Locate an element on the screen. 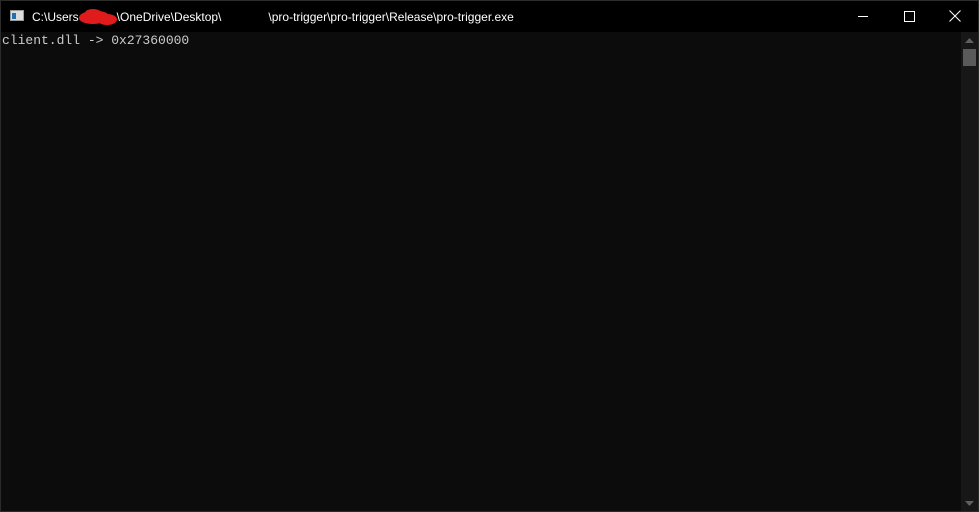 The image size is (979, 512). chevron-up-icon is located at coordinates (969, 40).